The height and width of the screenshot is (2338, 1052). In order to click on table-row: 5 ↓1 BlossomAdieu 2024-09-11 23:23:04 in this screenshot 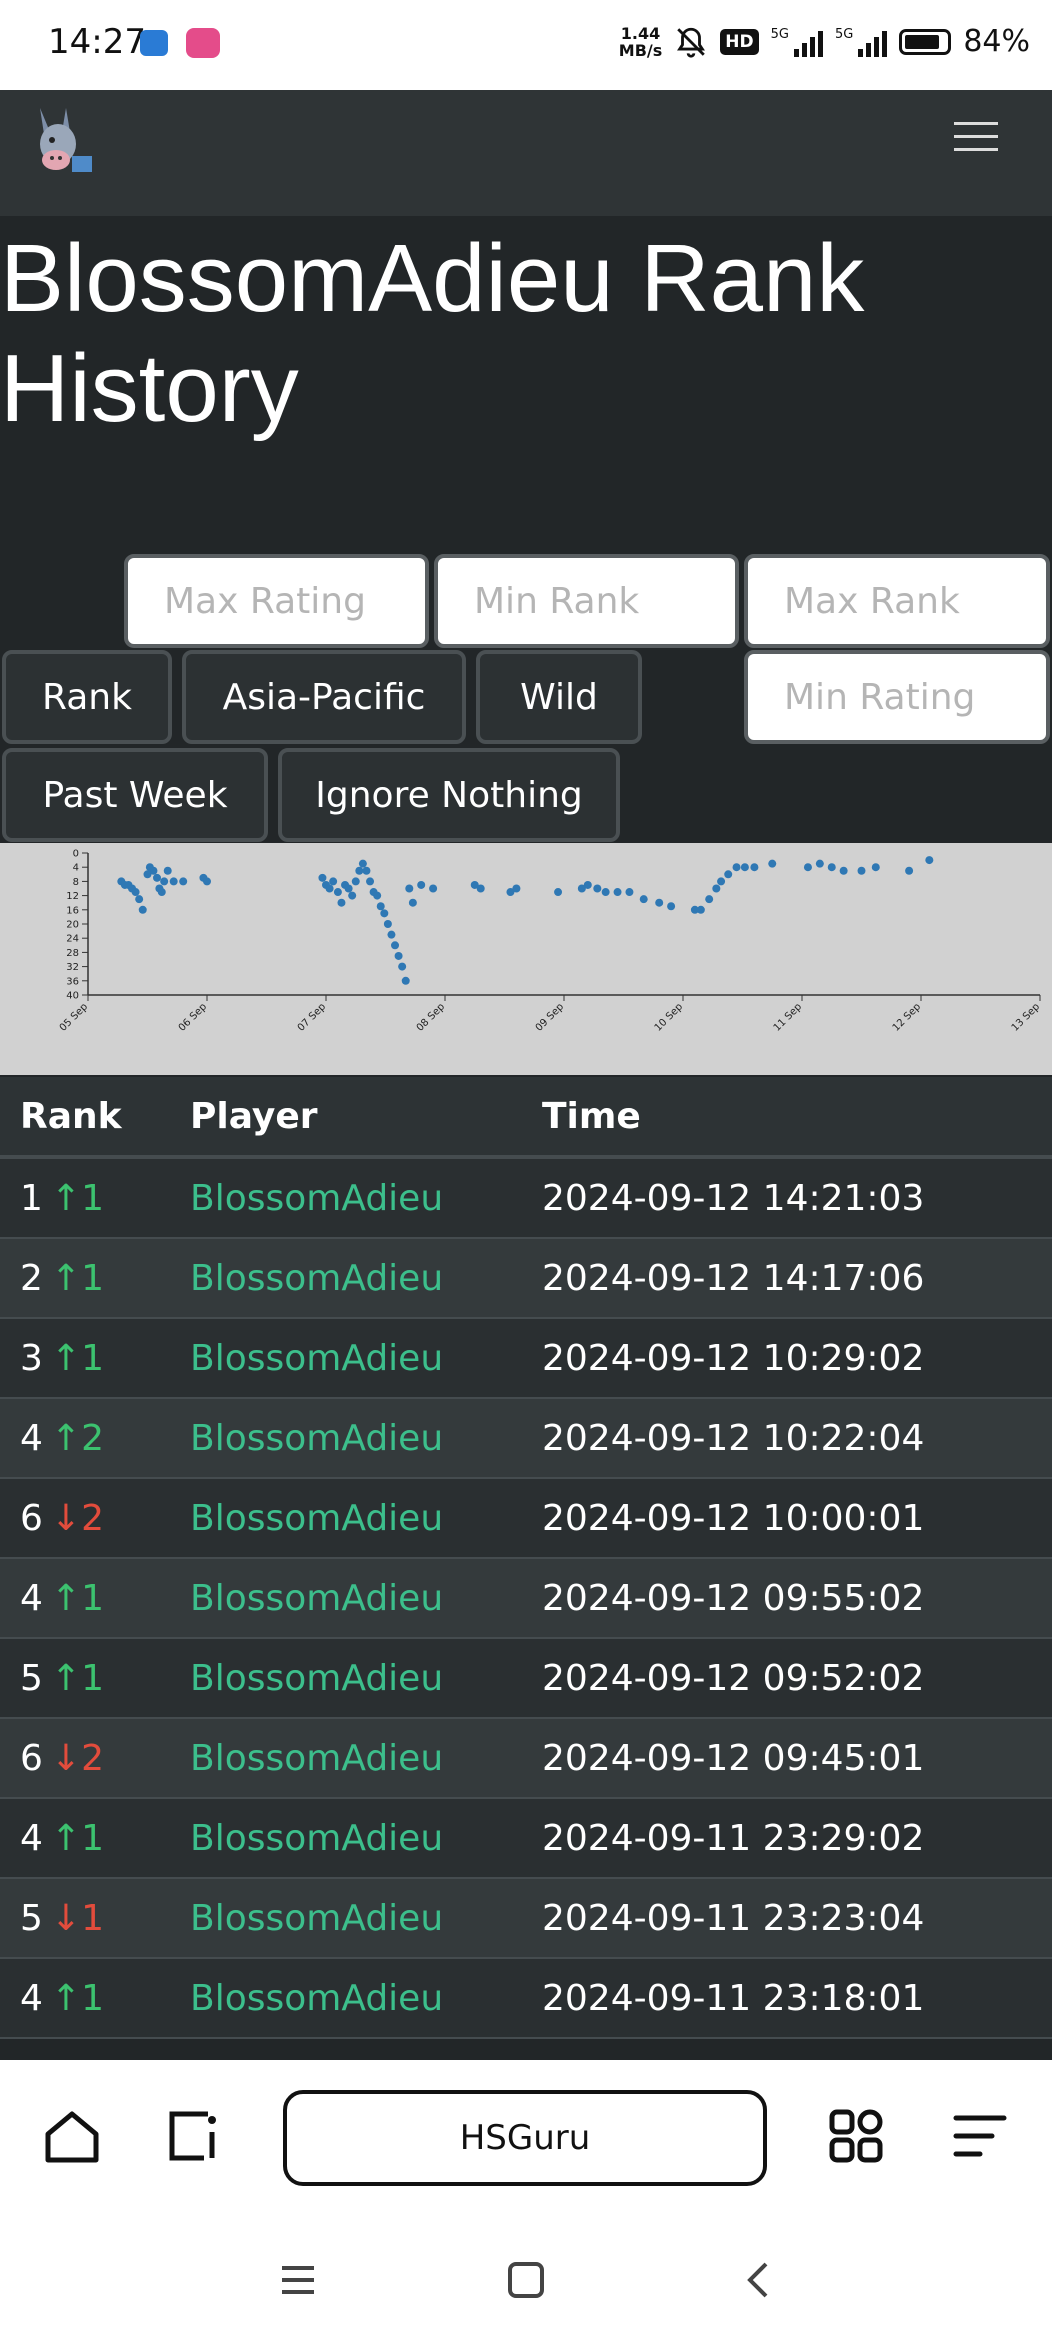, I will do `click(526, 1919)`.